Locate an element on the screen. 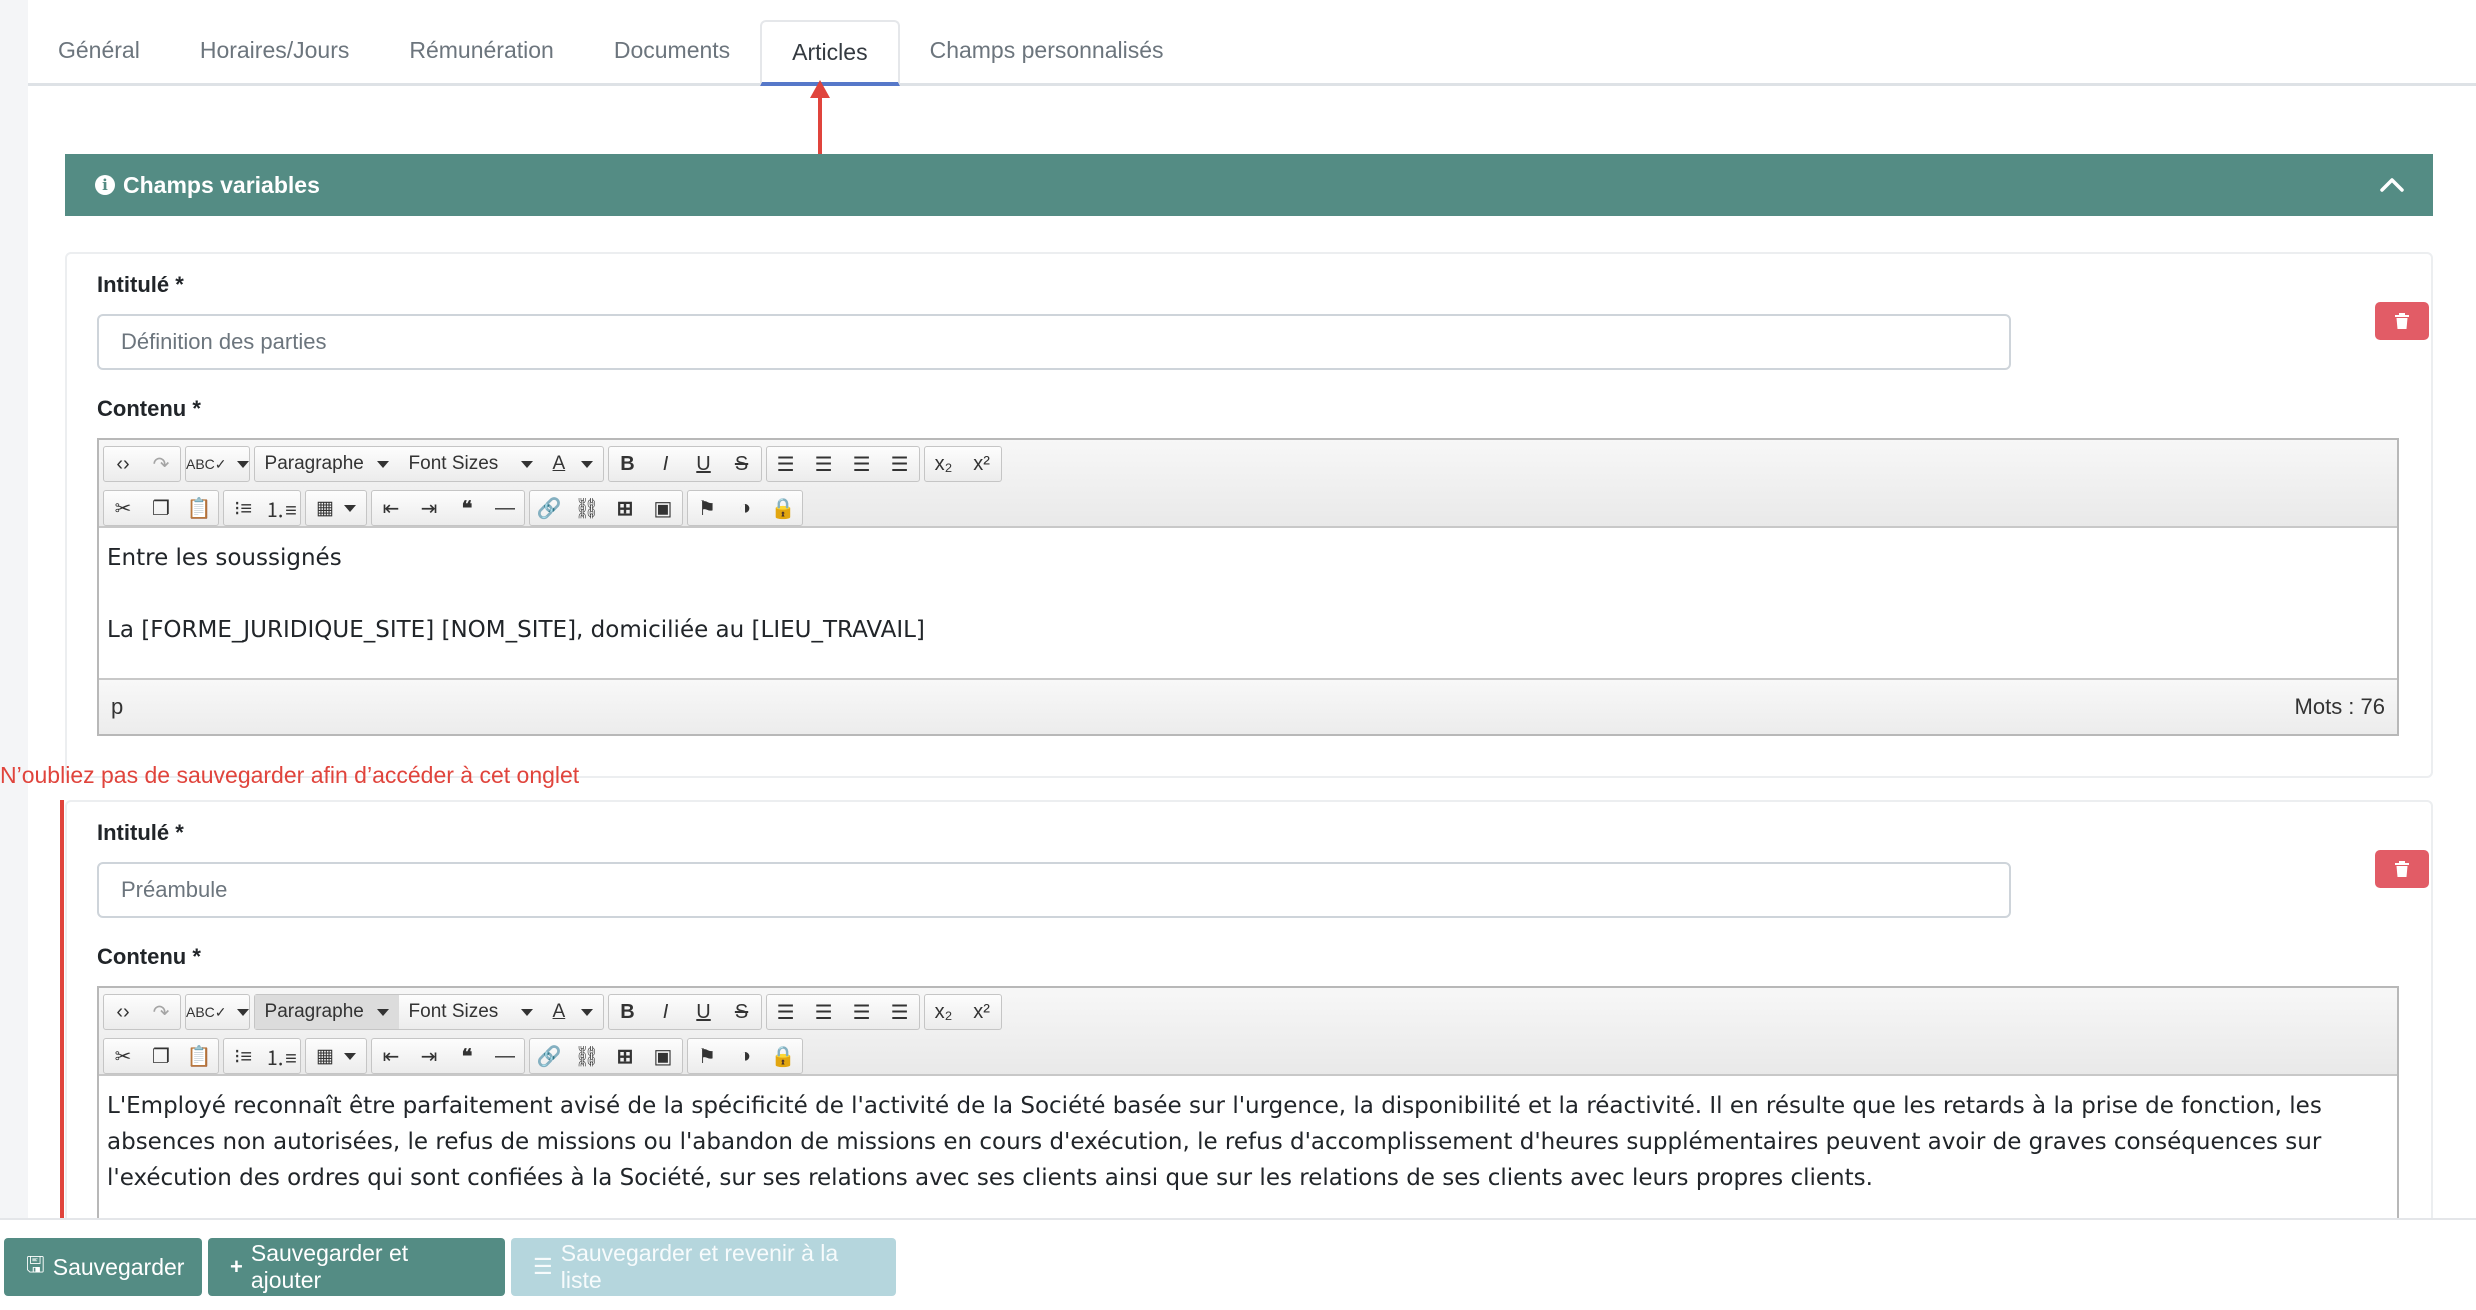 The height and width of the screenshot is (1310, 2476). tab-champs-personnalises: Champs personnalisés is located at coordinates (1047, 53).